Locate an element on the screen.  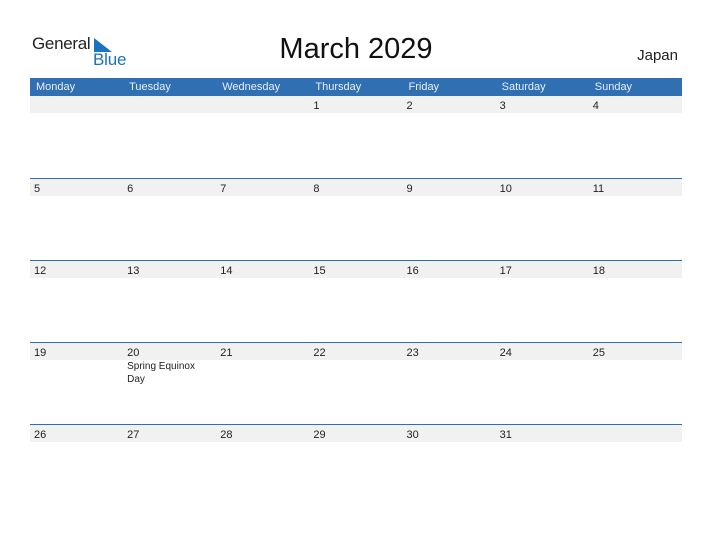
day-number: 12 is located at coordinates (40, 271).